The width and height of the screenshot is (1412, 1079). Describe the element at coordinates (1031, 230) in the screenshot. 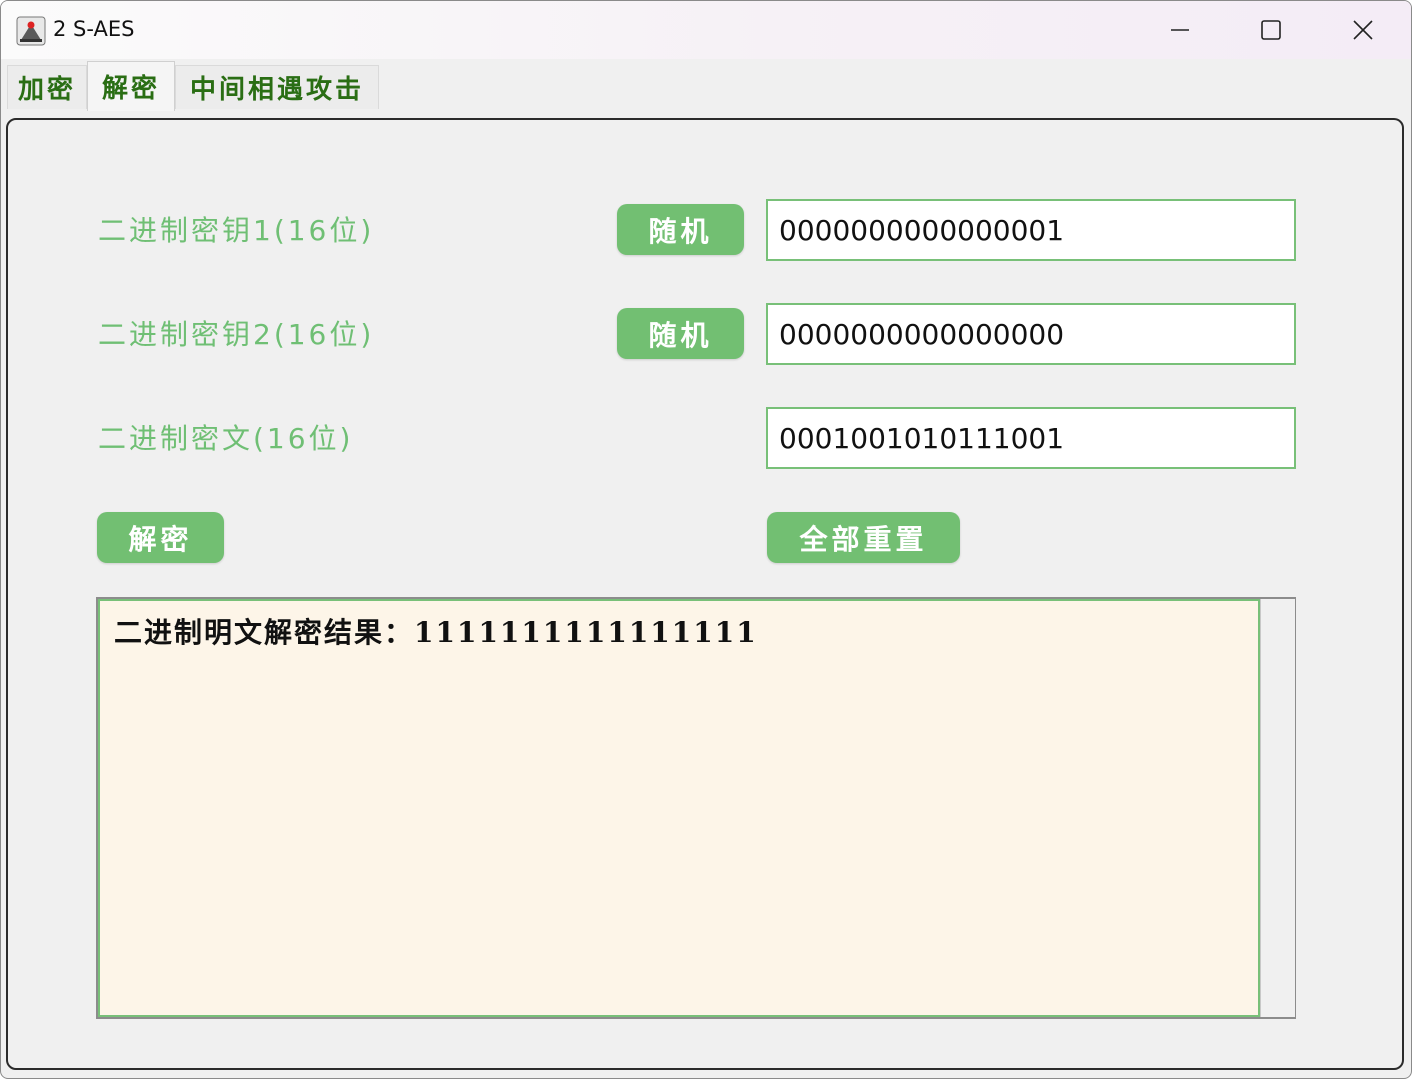

I see `key1-input: 0000000000000001` at that location.